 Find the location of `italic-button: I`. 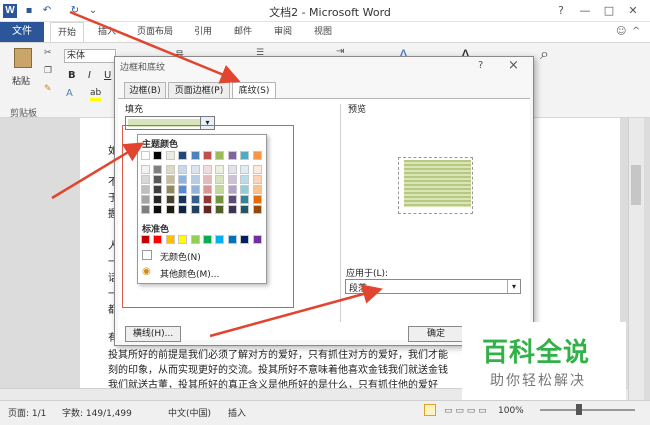

italic-button: I is located at coordinates (89, 75).